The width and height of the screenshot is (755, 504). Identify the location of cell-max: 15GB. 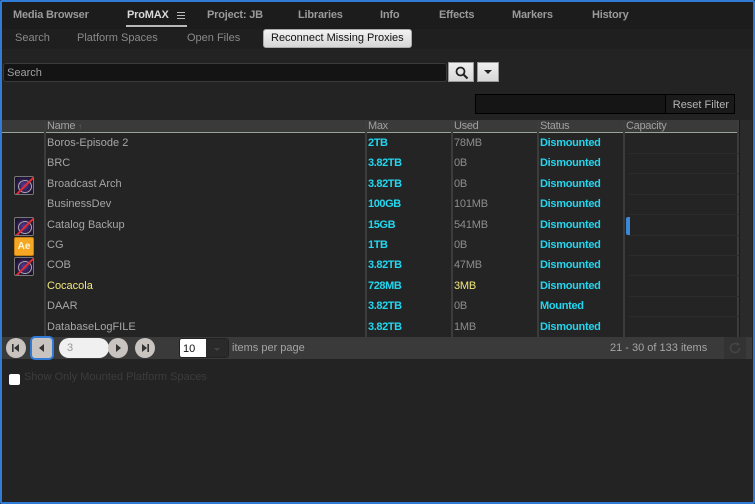
(382, 224).